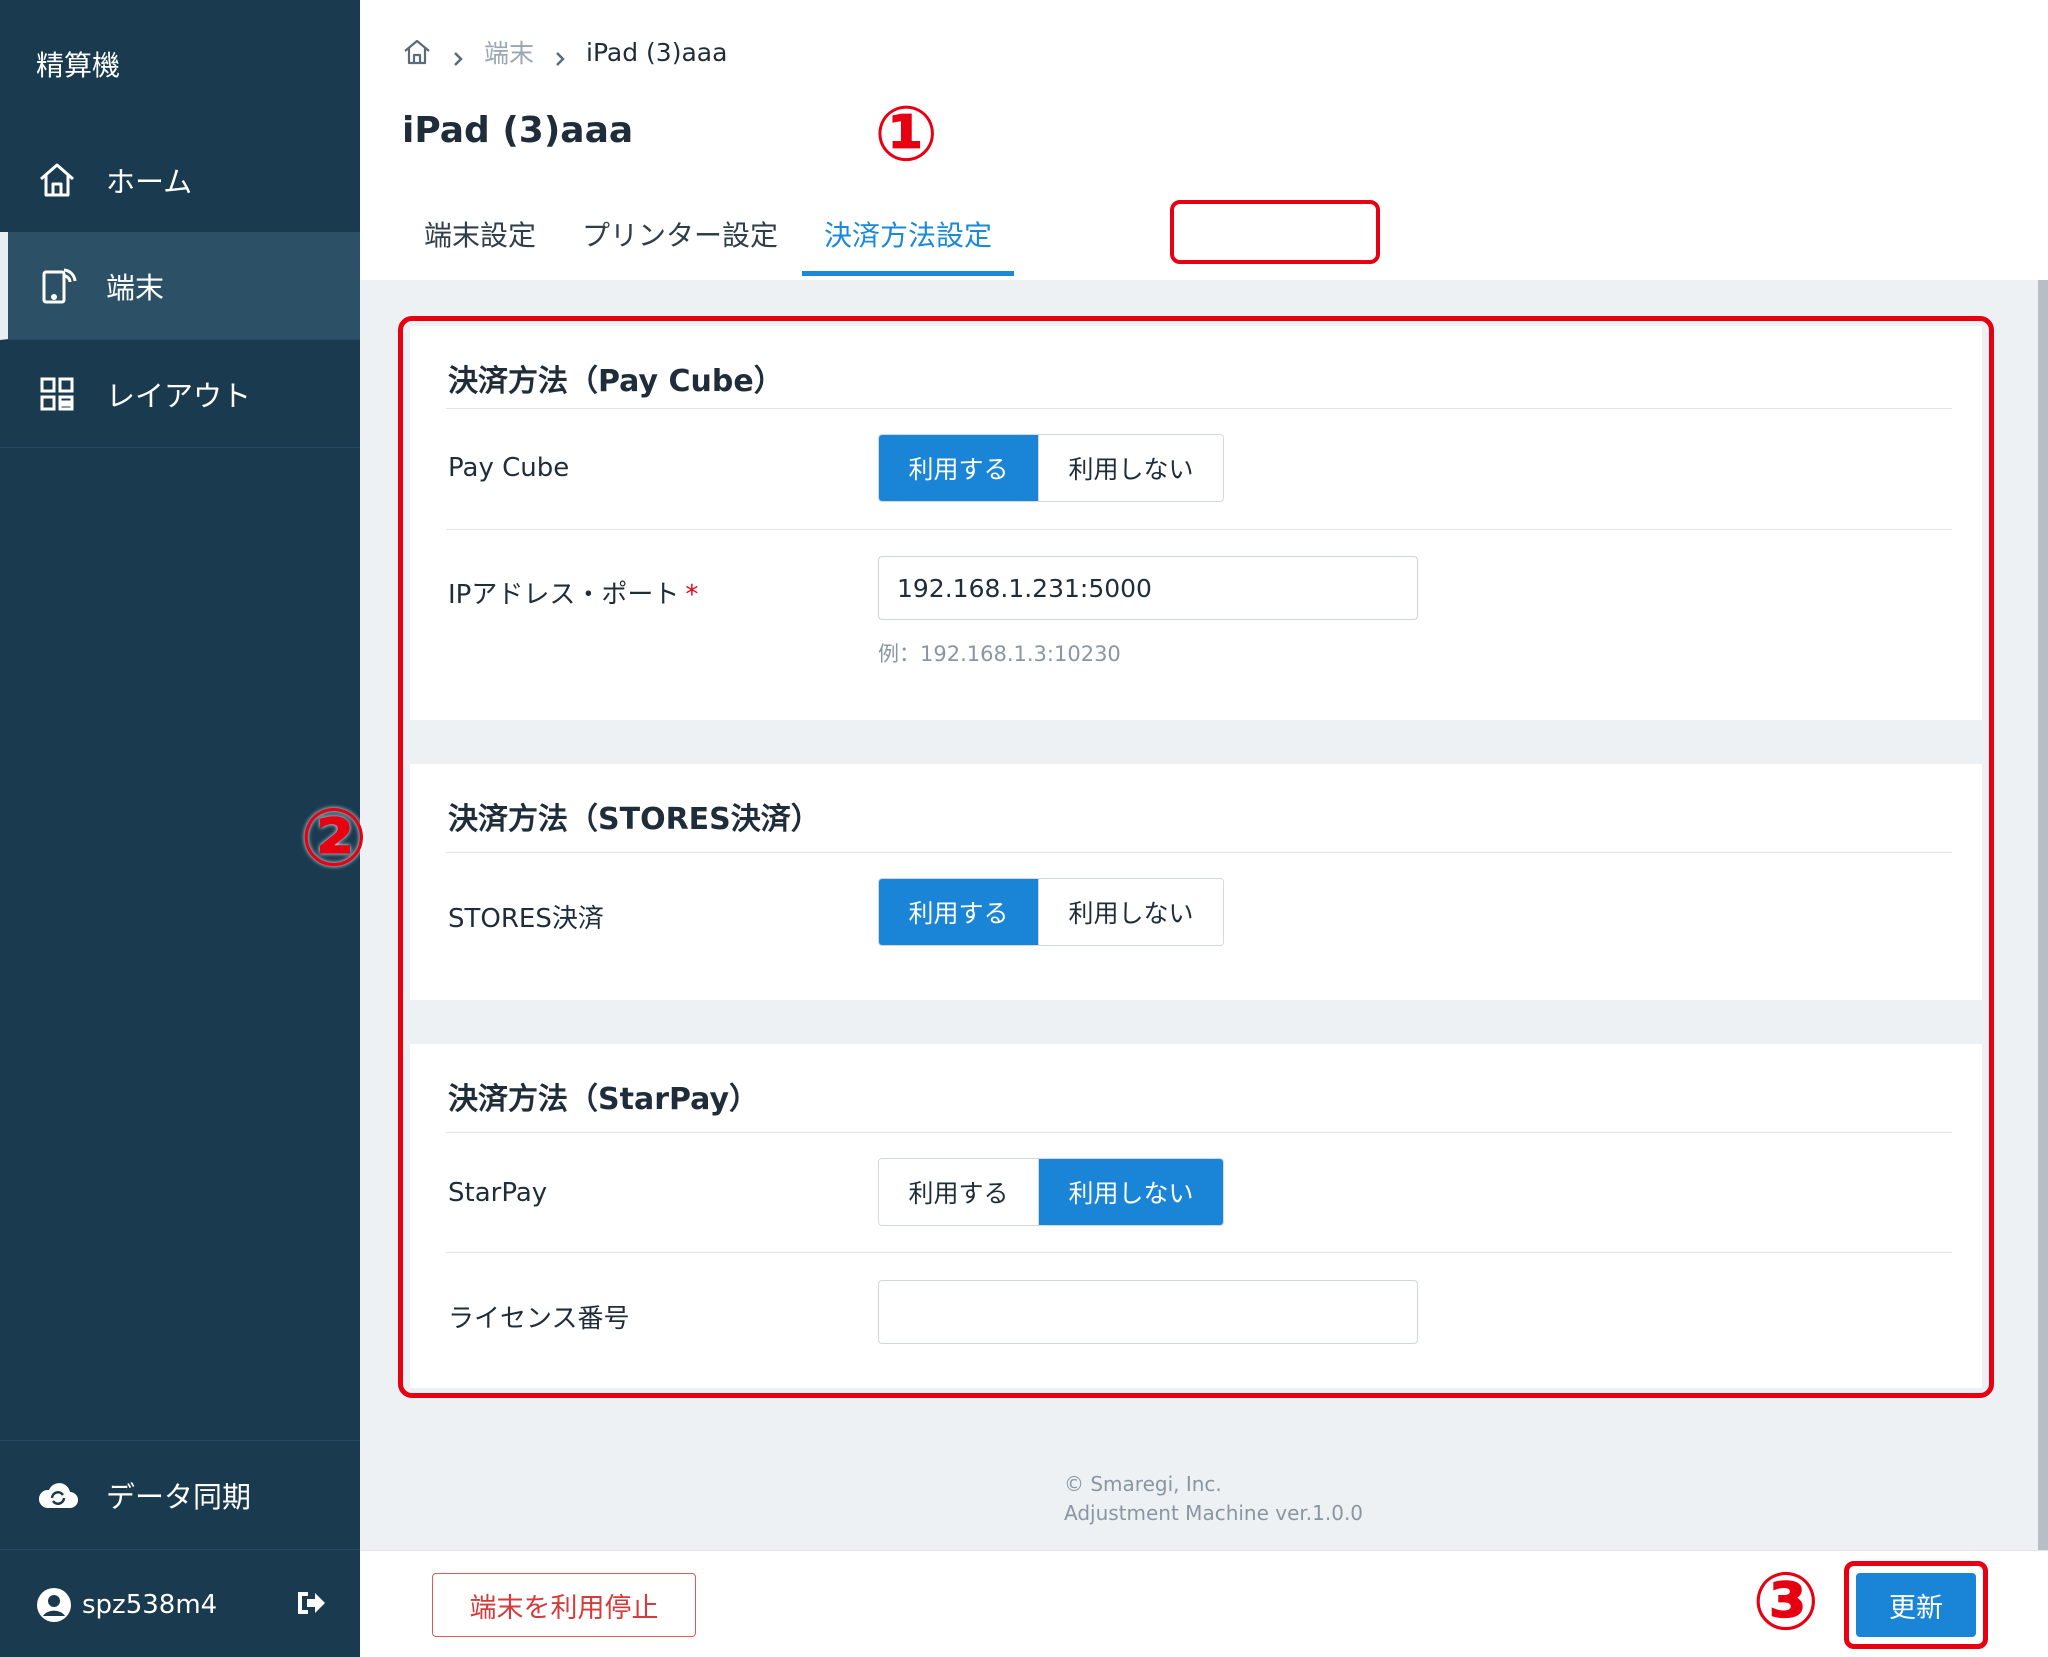 The height and width of the screenshot is (1657, 2048). I want to click on sidebar-item-label: レイアウト, so click(179, 395).